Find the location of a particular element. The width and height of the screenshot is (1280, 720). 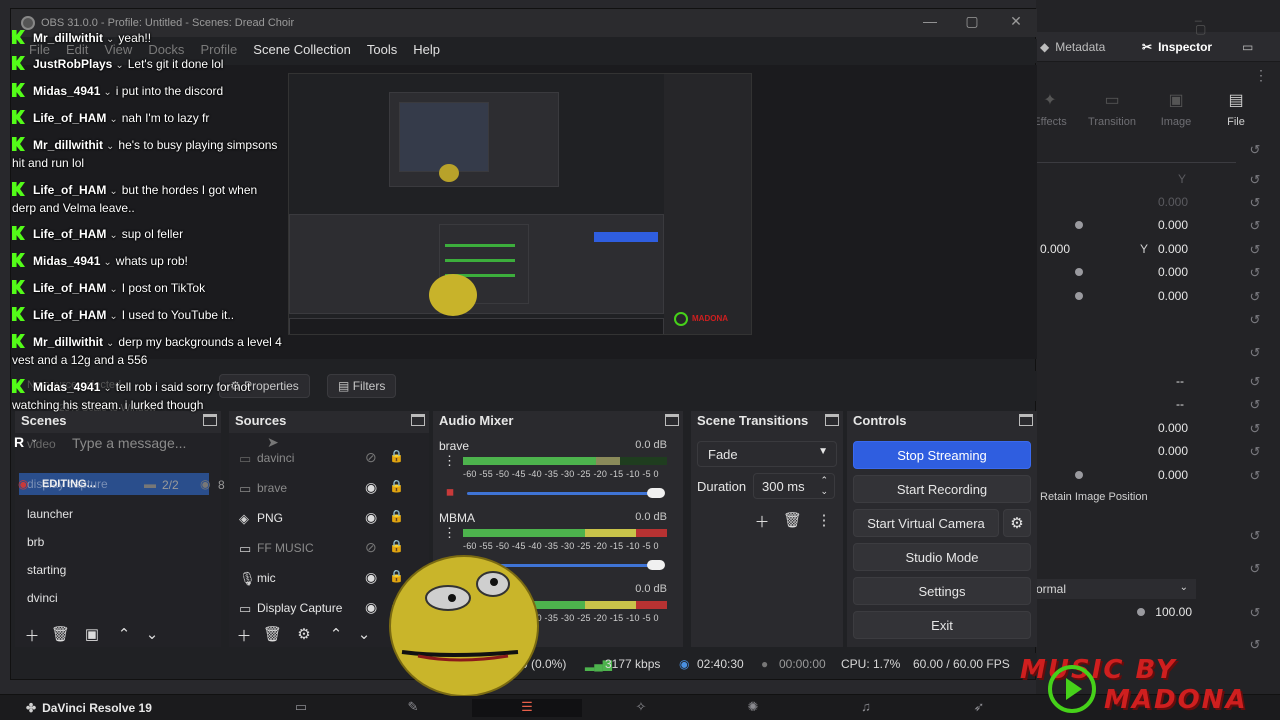

field-yaw: 0.000 is located at coordinates (1163, 451).